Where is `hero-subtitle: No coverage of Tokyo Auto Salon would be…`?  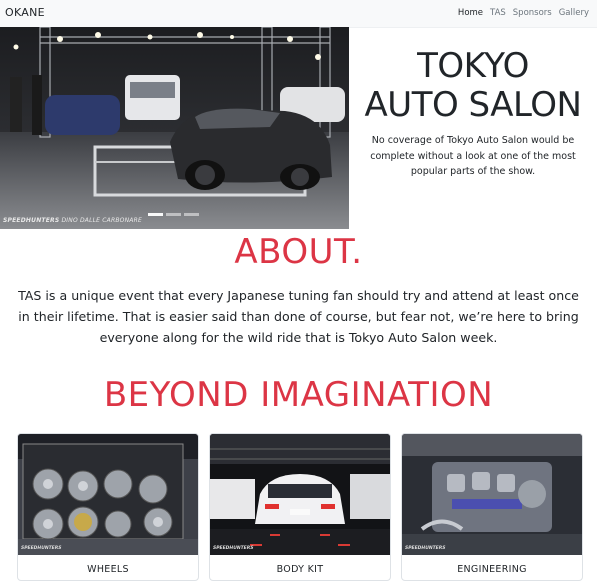 hero-subtitle: No coverage of Tokyo Auto Salon would be… is located at coordinates (473, 156).